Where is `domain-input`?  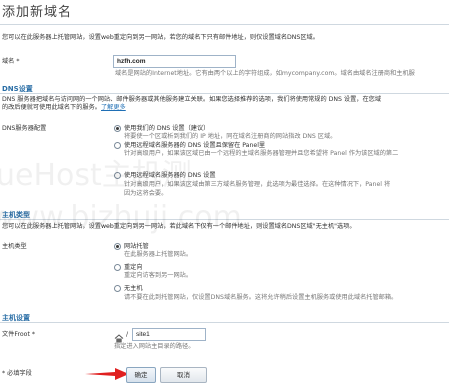
domain-input is located at coordinates (174, 61).